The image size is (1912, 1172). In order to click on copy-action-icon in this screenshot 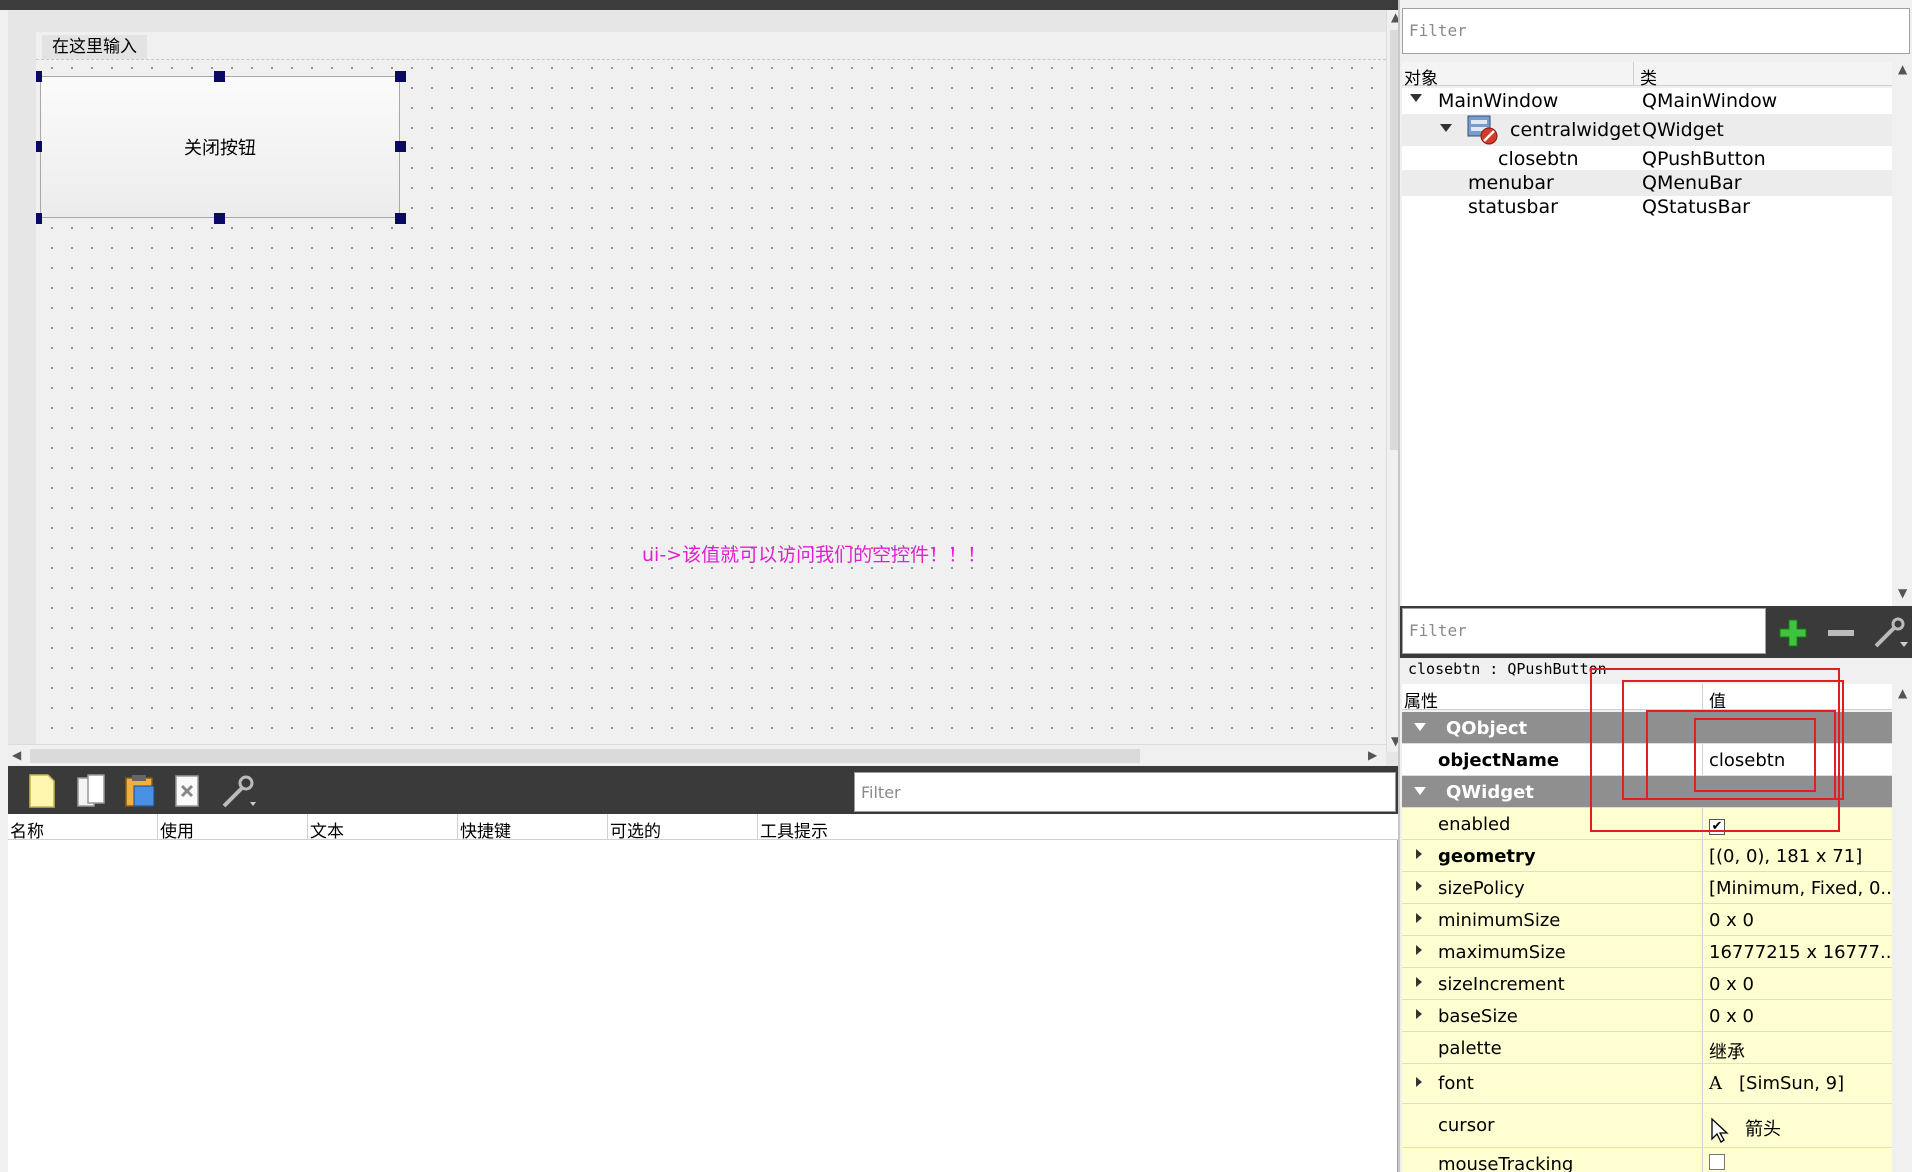, I will do `click(92, 791)`.